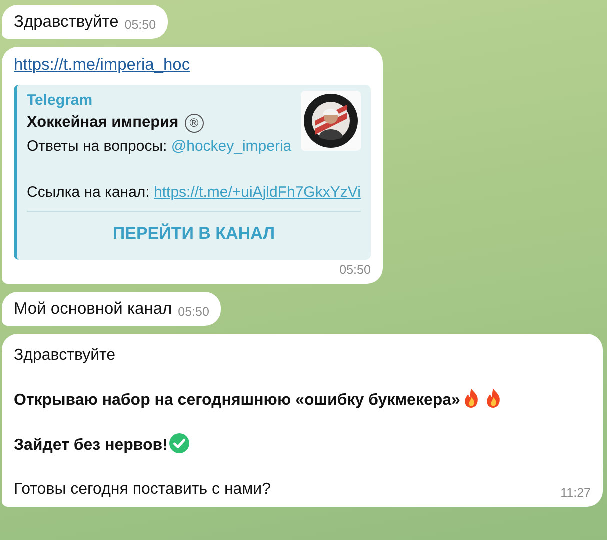  I want to click on message-link: https://t.me/imperia_hoc, so click(102, 65).